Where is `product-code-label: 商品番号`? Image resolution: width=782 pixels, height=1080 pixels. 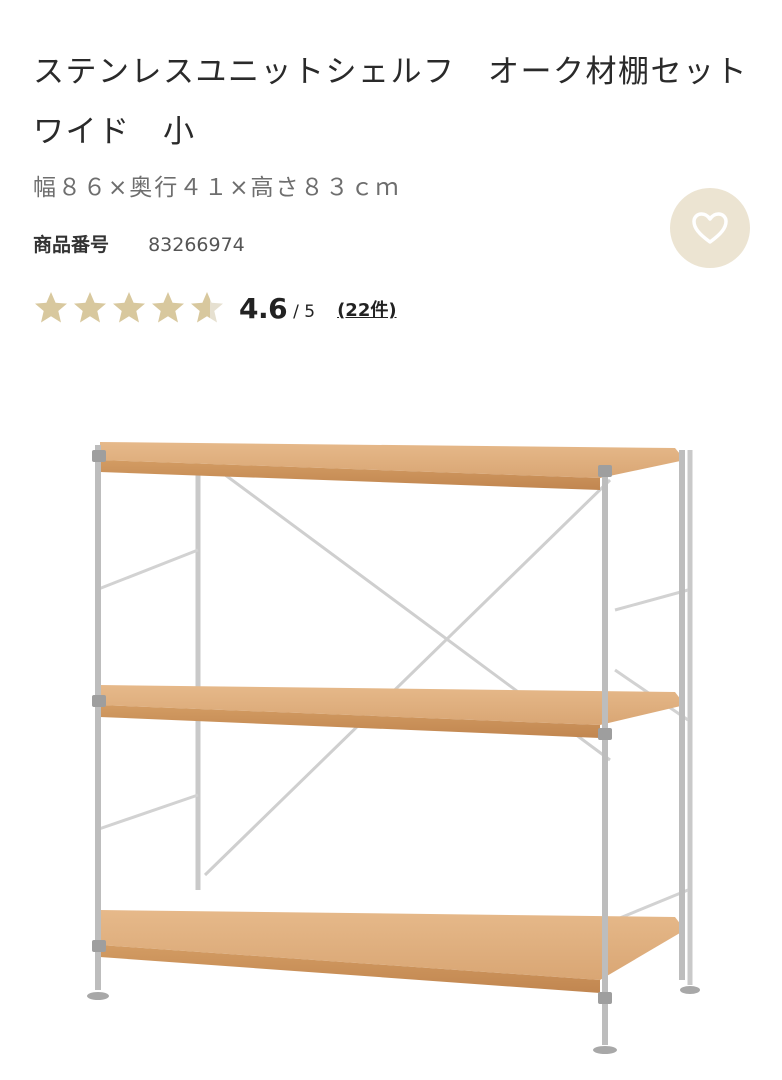 product-code-label: 商品番号 is located at coordinates (71, 245).